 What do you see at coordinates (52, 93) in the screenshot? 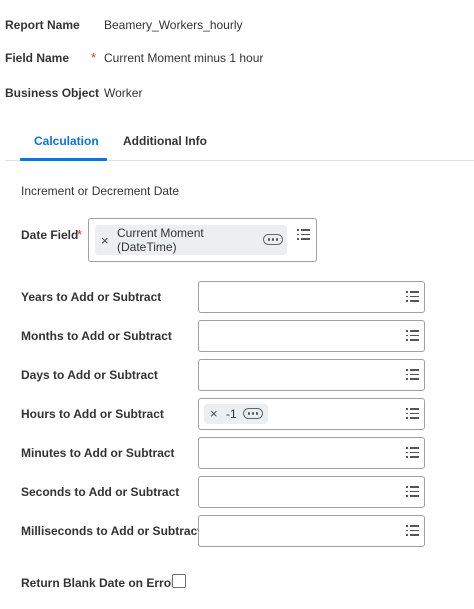
I see `business-object-label: Business Object` at bounding box center [52, 93].